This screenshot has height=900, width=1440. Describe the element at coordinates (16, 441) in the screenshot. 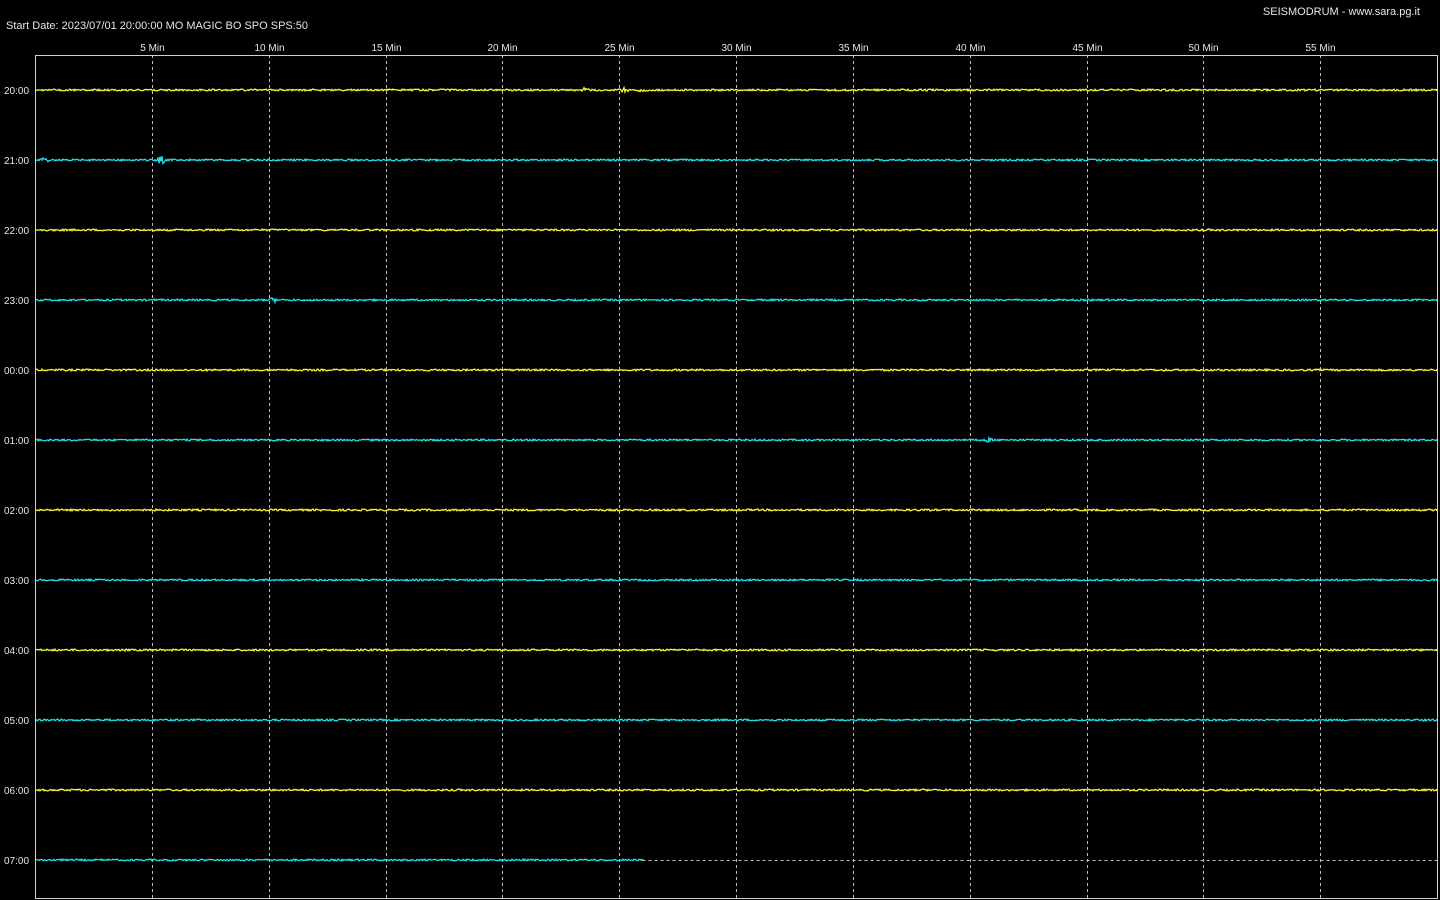

I see `hour-row-label: 01:00` at that location.